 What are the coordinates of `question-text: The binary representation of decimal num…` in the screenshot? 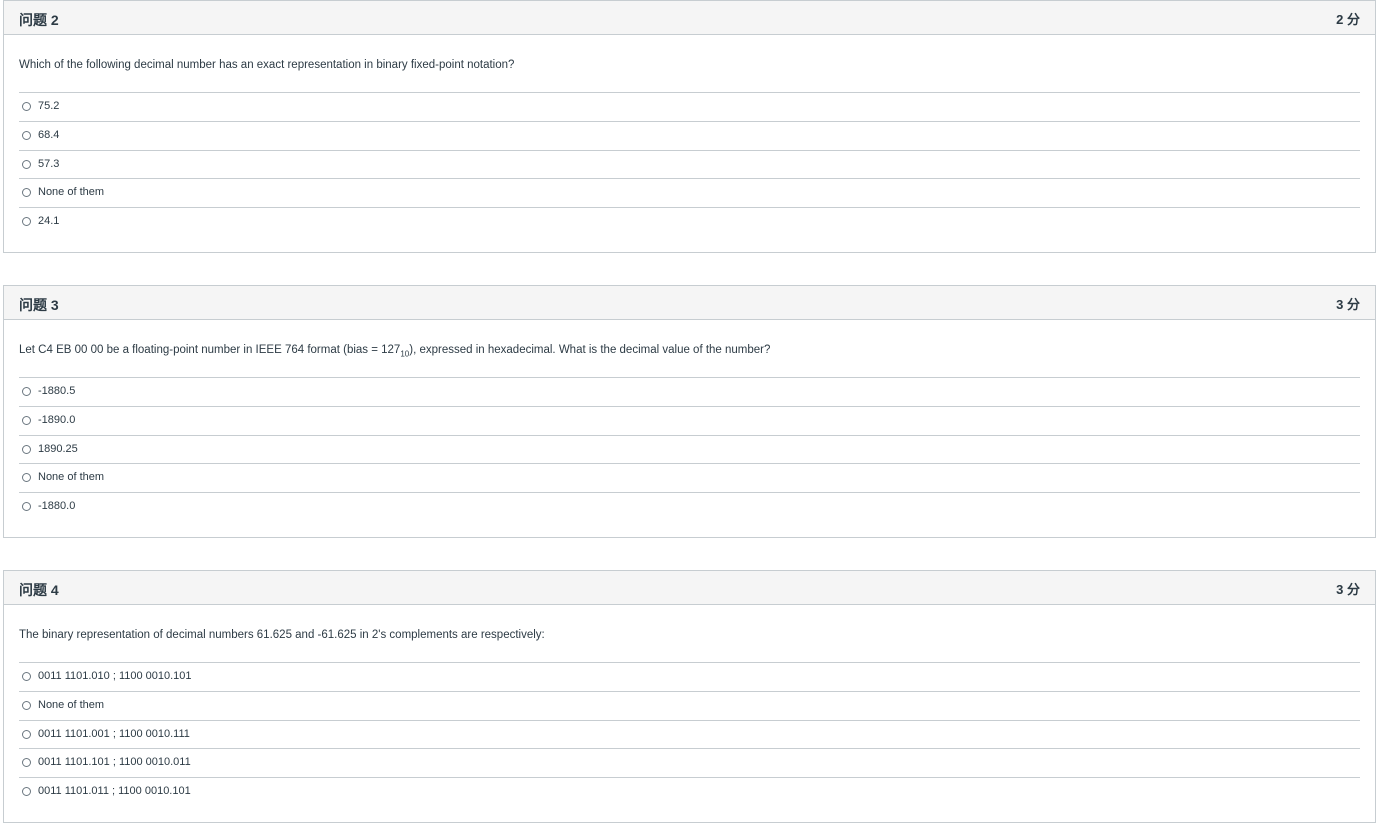 It's located at (282, 635).